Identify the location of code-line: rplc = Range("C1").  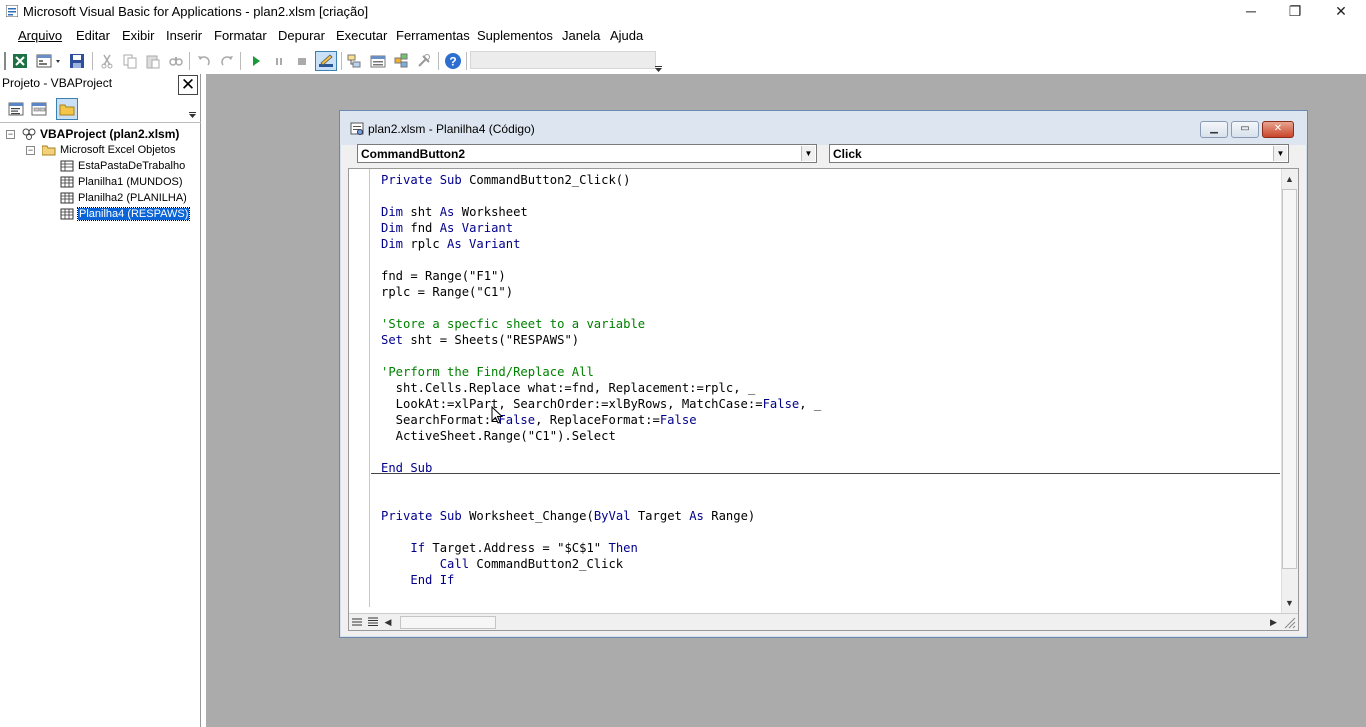
(831, 292).